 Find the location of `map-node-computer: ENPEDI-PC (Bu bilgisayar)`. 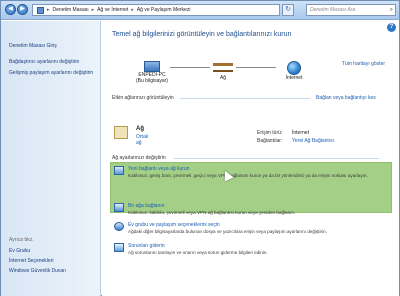

map-node-computer: ENPEDI-PC (Bu bilgisayar) is located at coordinates (152, 72).